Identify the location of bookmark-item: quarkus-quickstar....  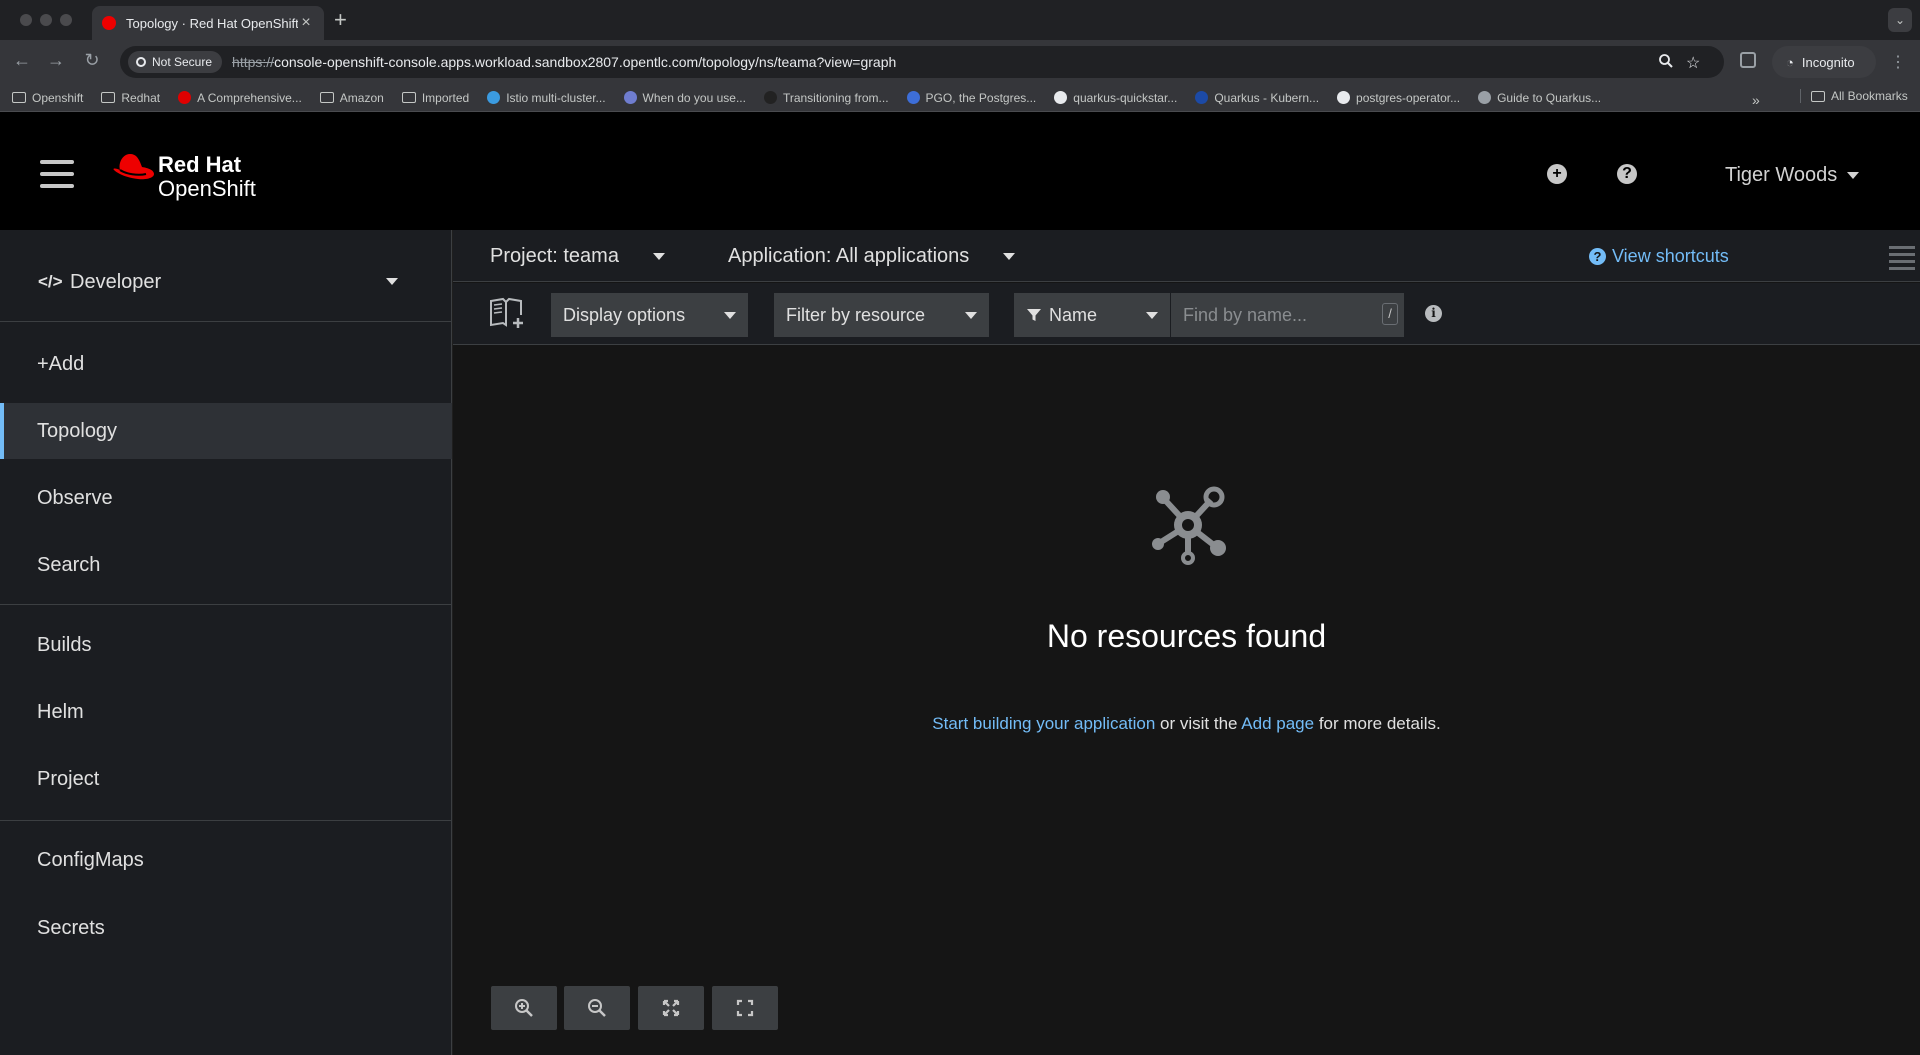
(1115, 98).